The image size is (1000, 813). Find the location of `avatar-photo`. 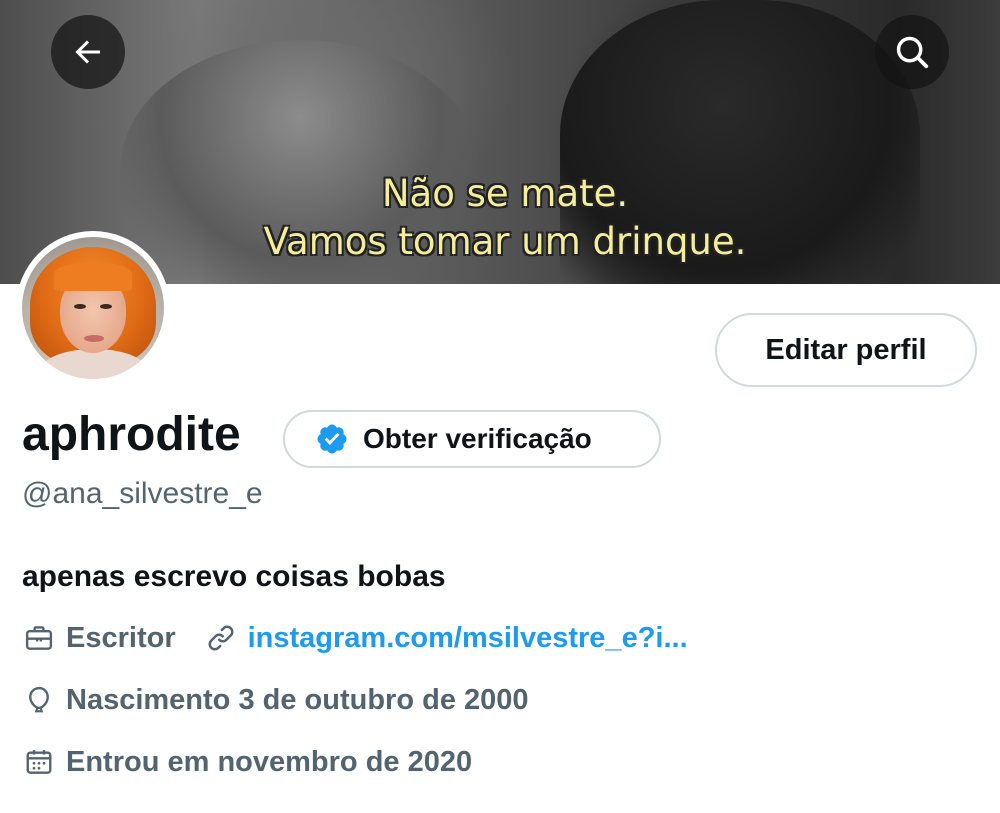

avatar-photo is located at coordinates (93, 308).